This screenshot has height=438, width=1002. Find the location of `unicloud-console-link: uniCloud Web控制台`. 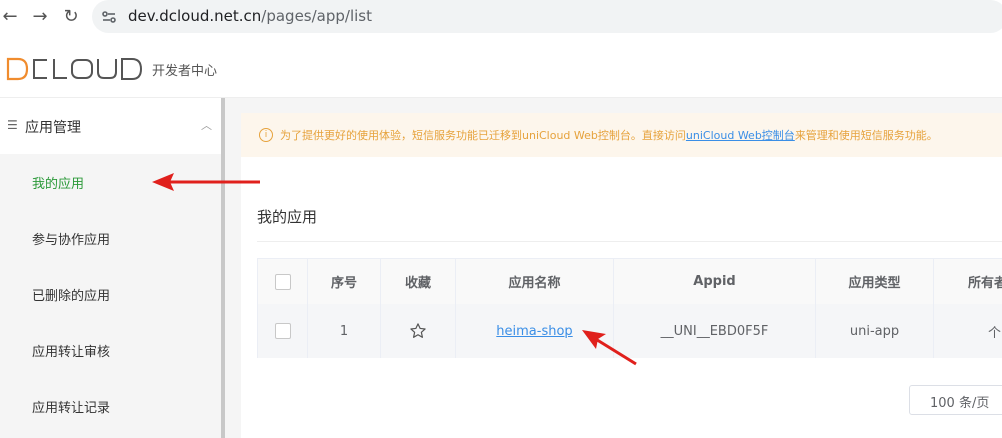

unicloud-console-link: uniCloud Web控制台 is located at coordinates (740, 135).